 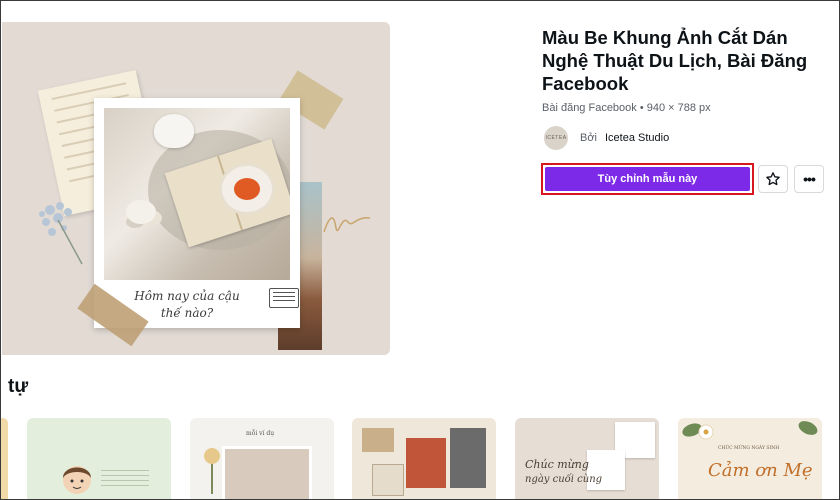 I want to click on caption-line-1: Hôm nay của cậu, so click(x=187, y=296).